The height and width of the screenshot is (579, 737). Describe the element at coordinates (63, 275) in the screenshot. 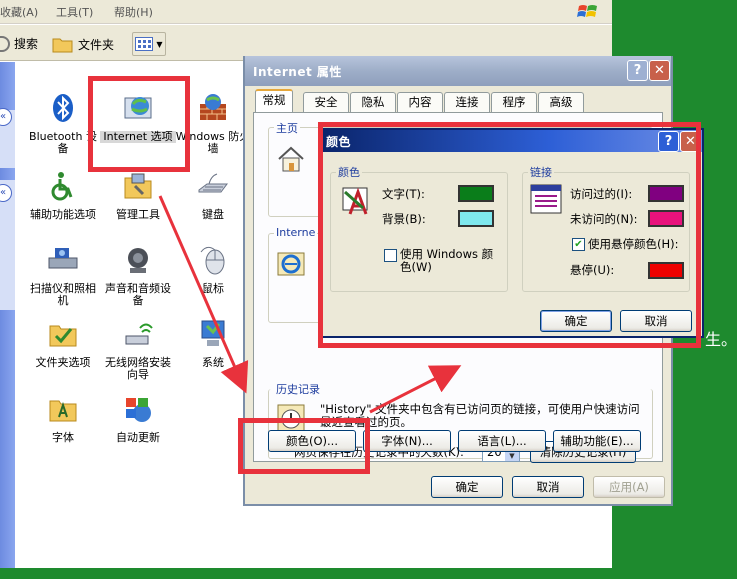

I see `cp-item-scanner: 扫描仪和照相机` at that location.